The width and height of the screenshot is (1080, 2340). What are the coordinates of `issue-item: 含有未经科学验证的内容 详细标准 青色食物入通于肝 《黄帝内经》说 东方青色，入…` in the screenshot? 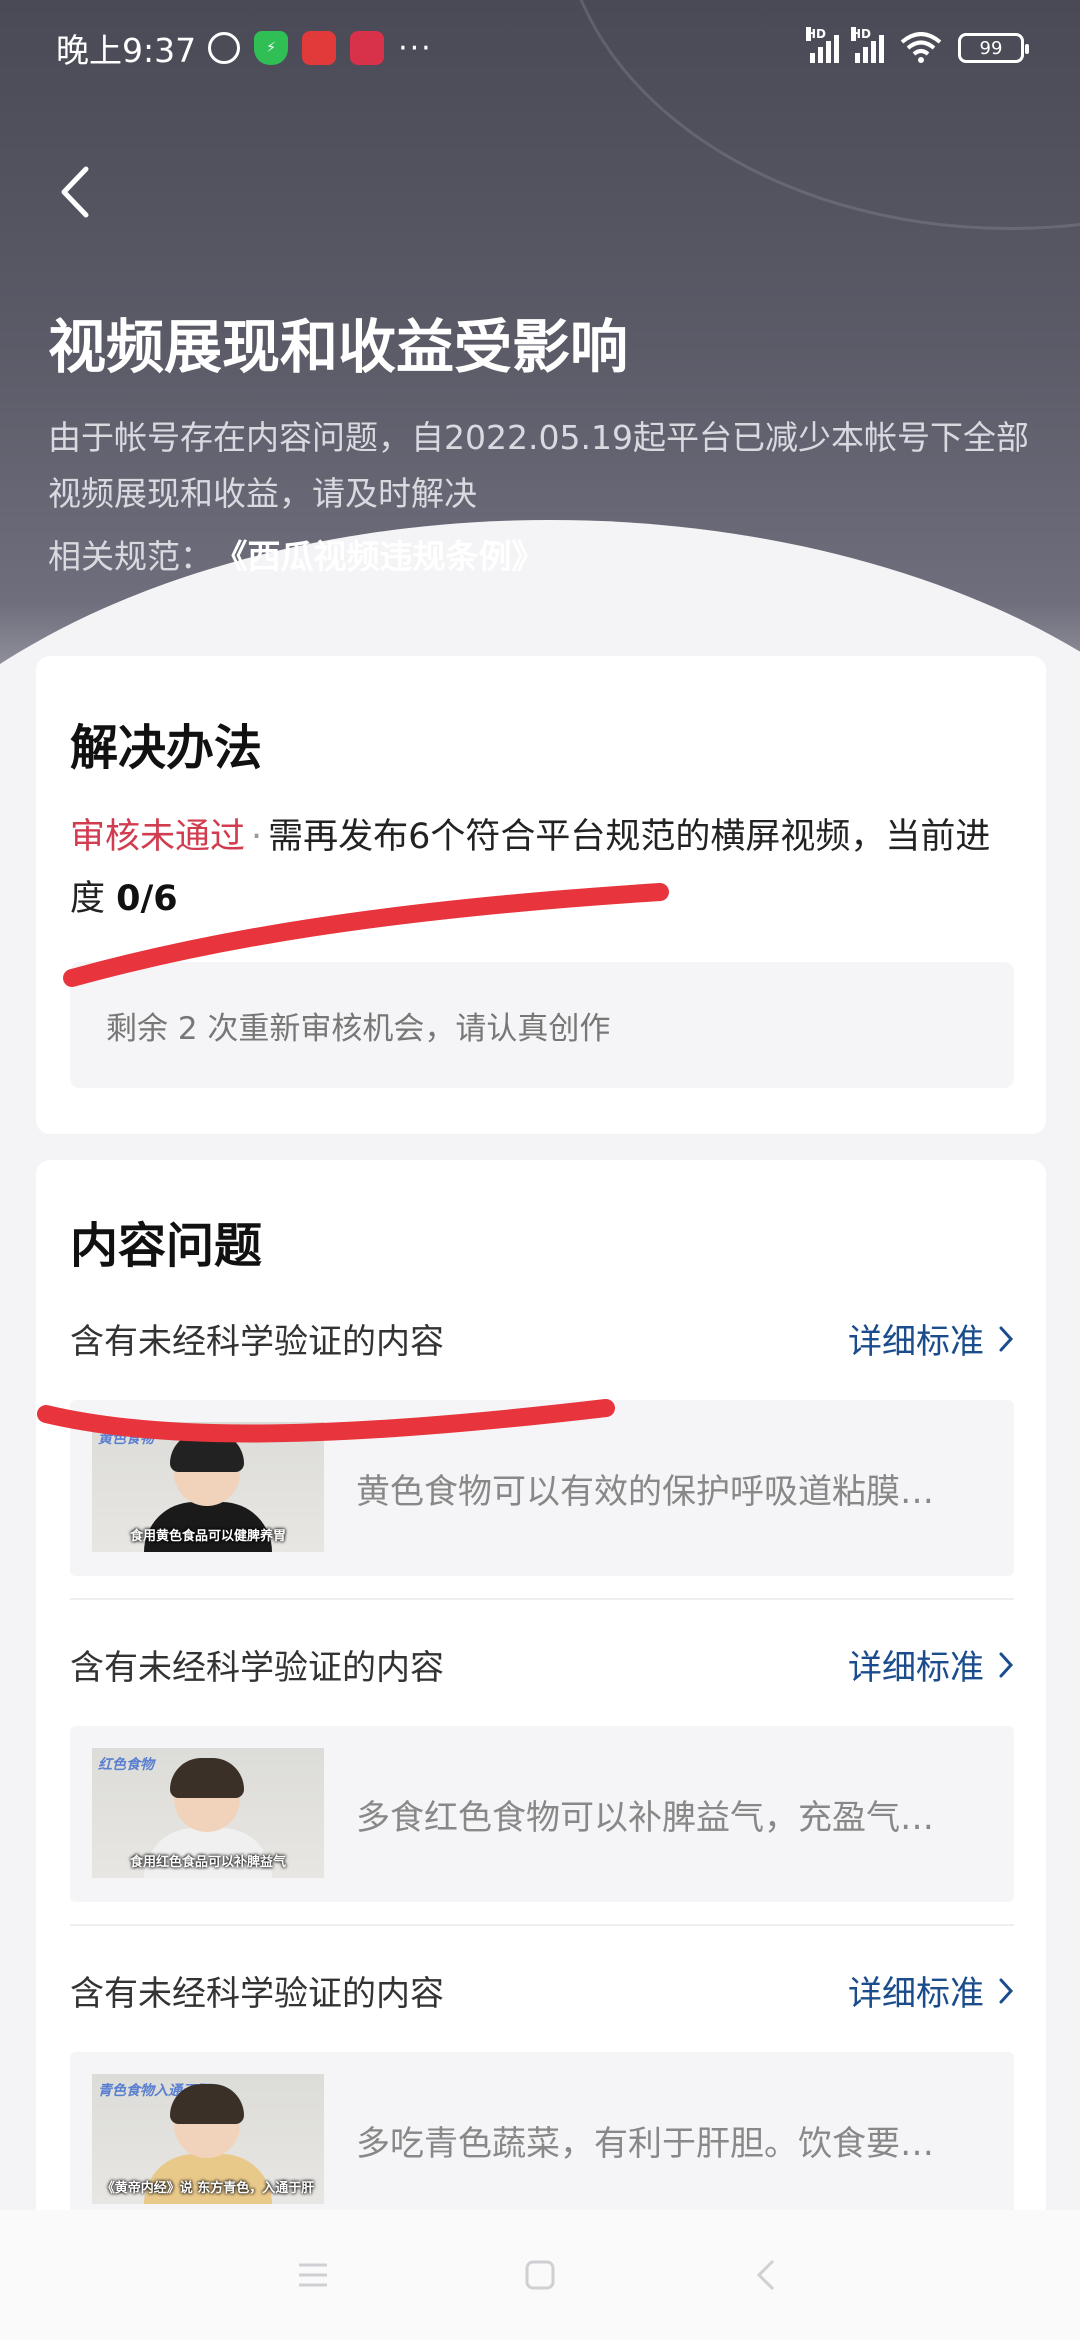 It's located at (542, 2094).